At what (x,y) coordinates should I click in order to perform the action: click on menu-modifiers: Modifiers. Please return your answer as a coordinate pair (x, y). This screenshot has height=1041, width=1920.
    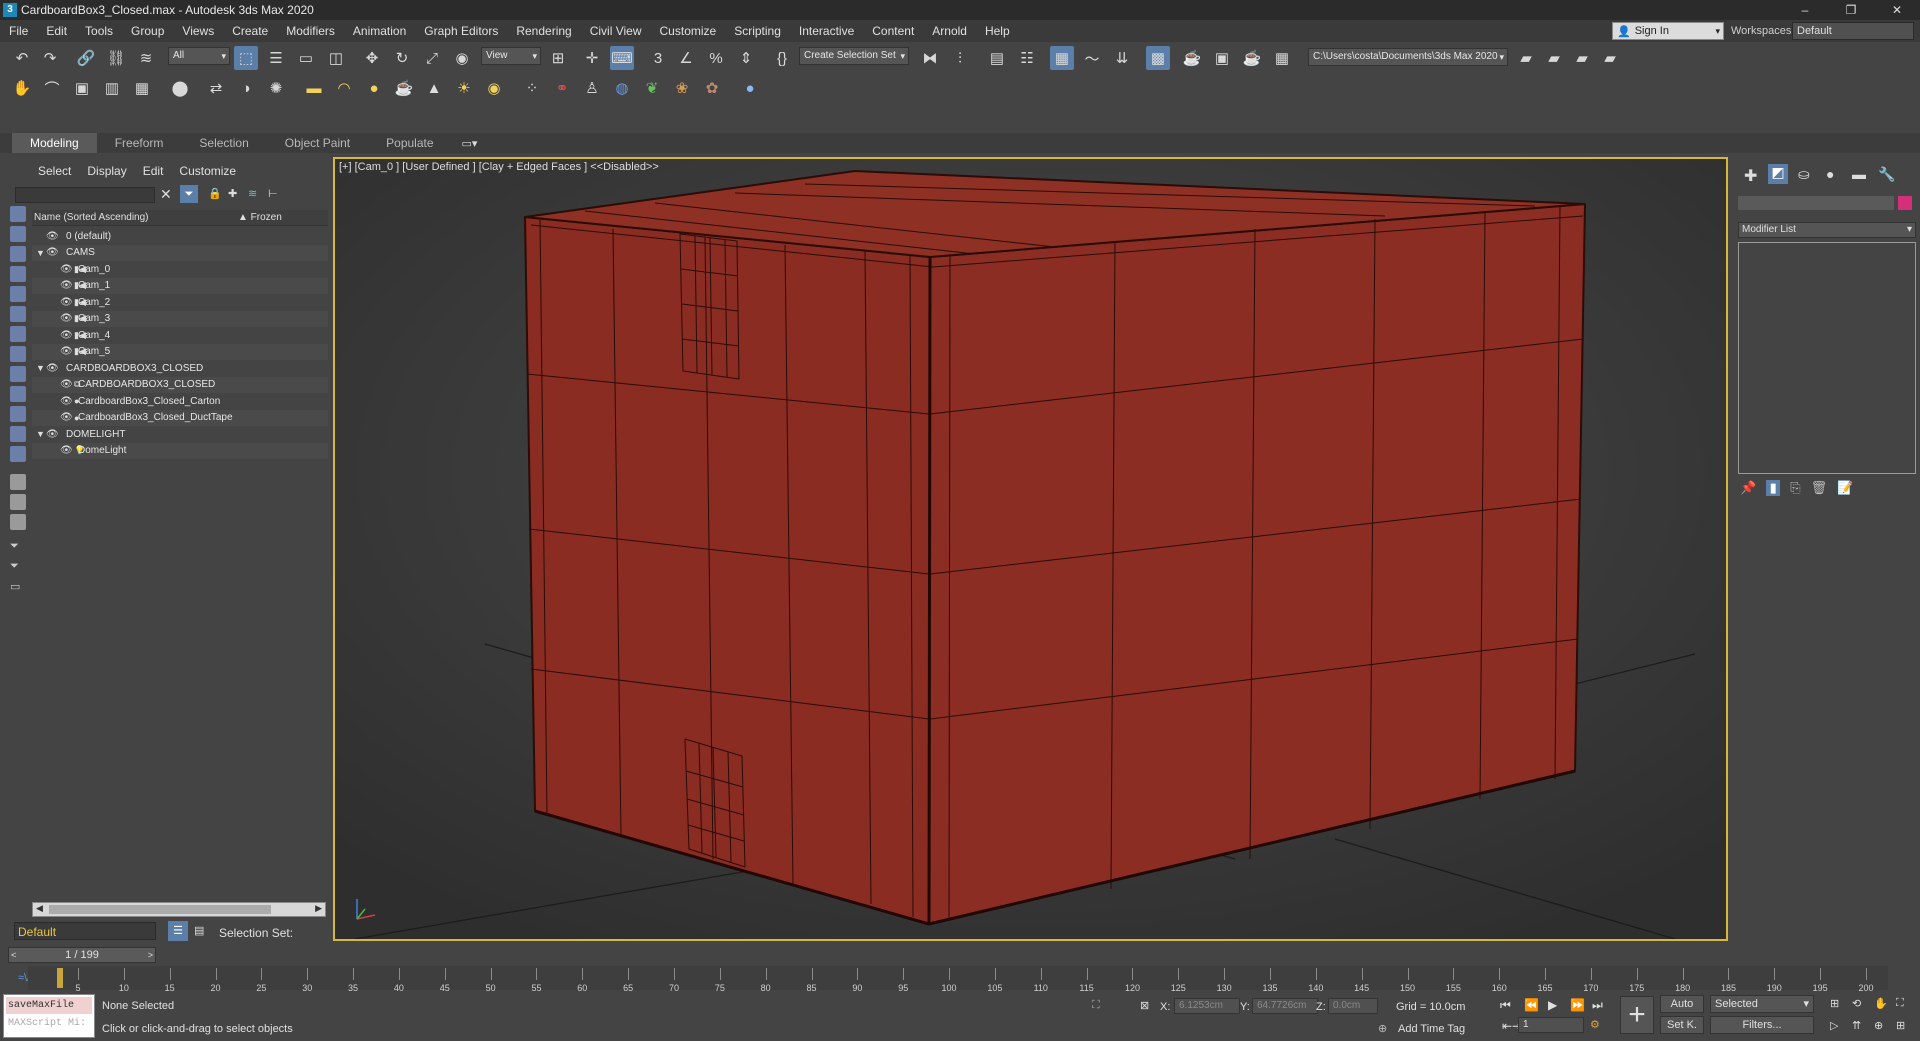
    Looking at the image, I should click on (310, 31).